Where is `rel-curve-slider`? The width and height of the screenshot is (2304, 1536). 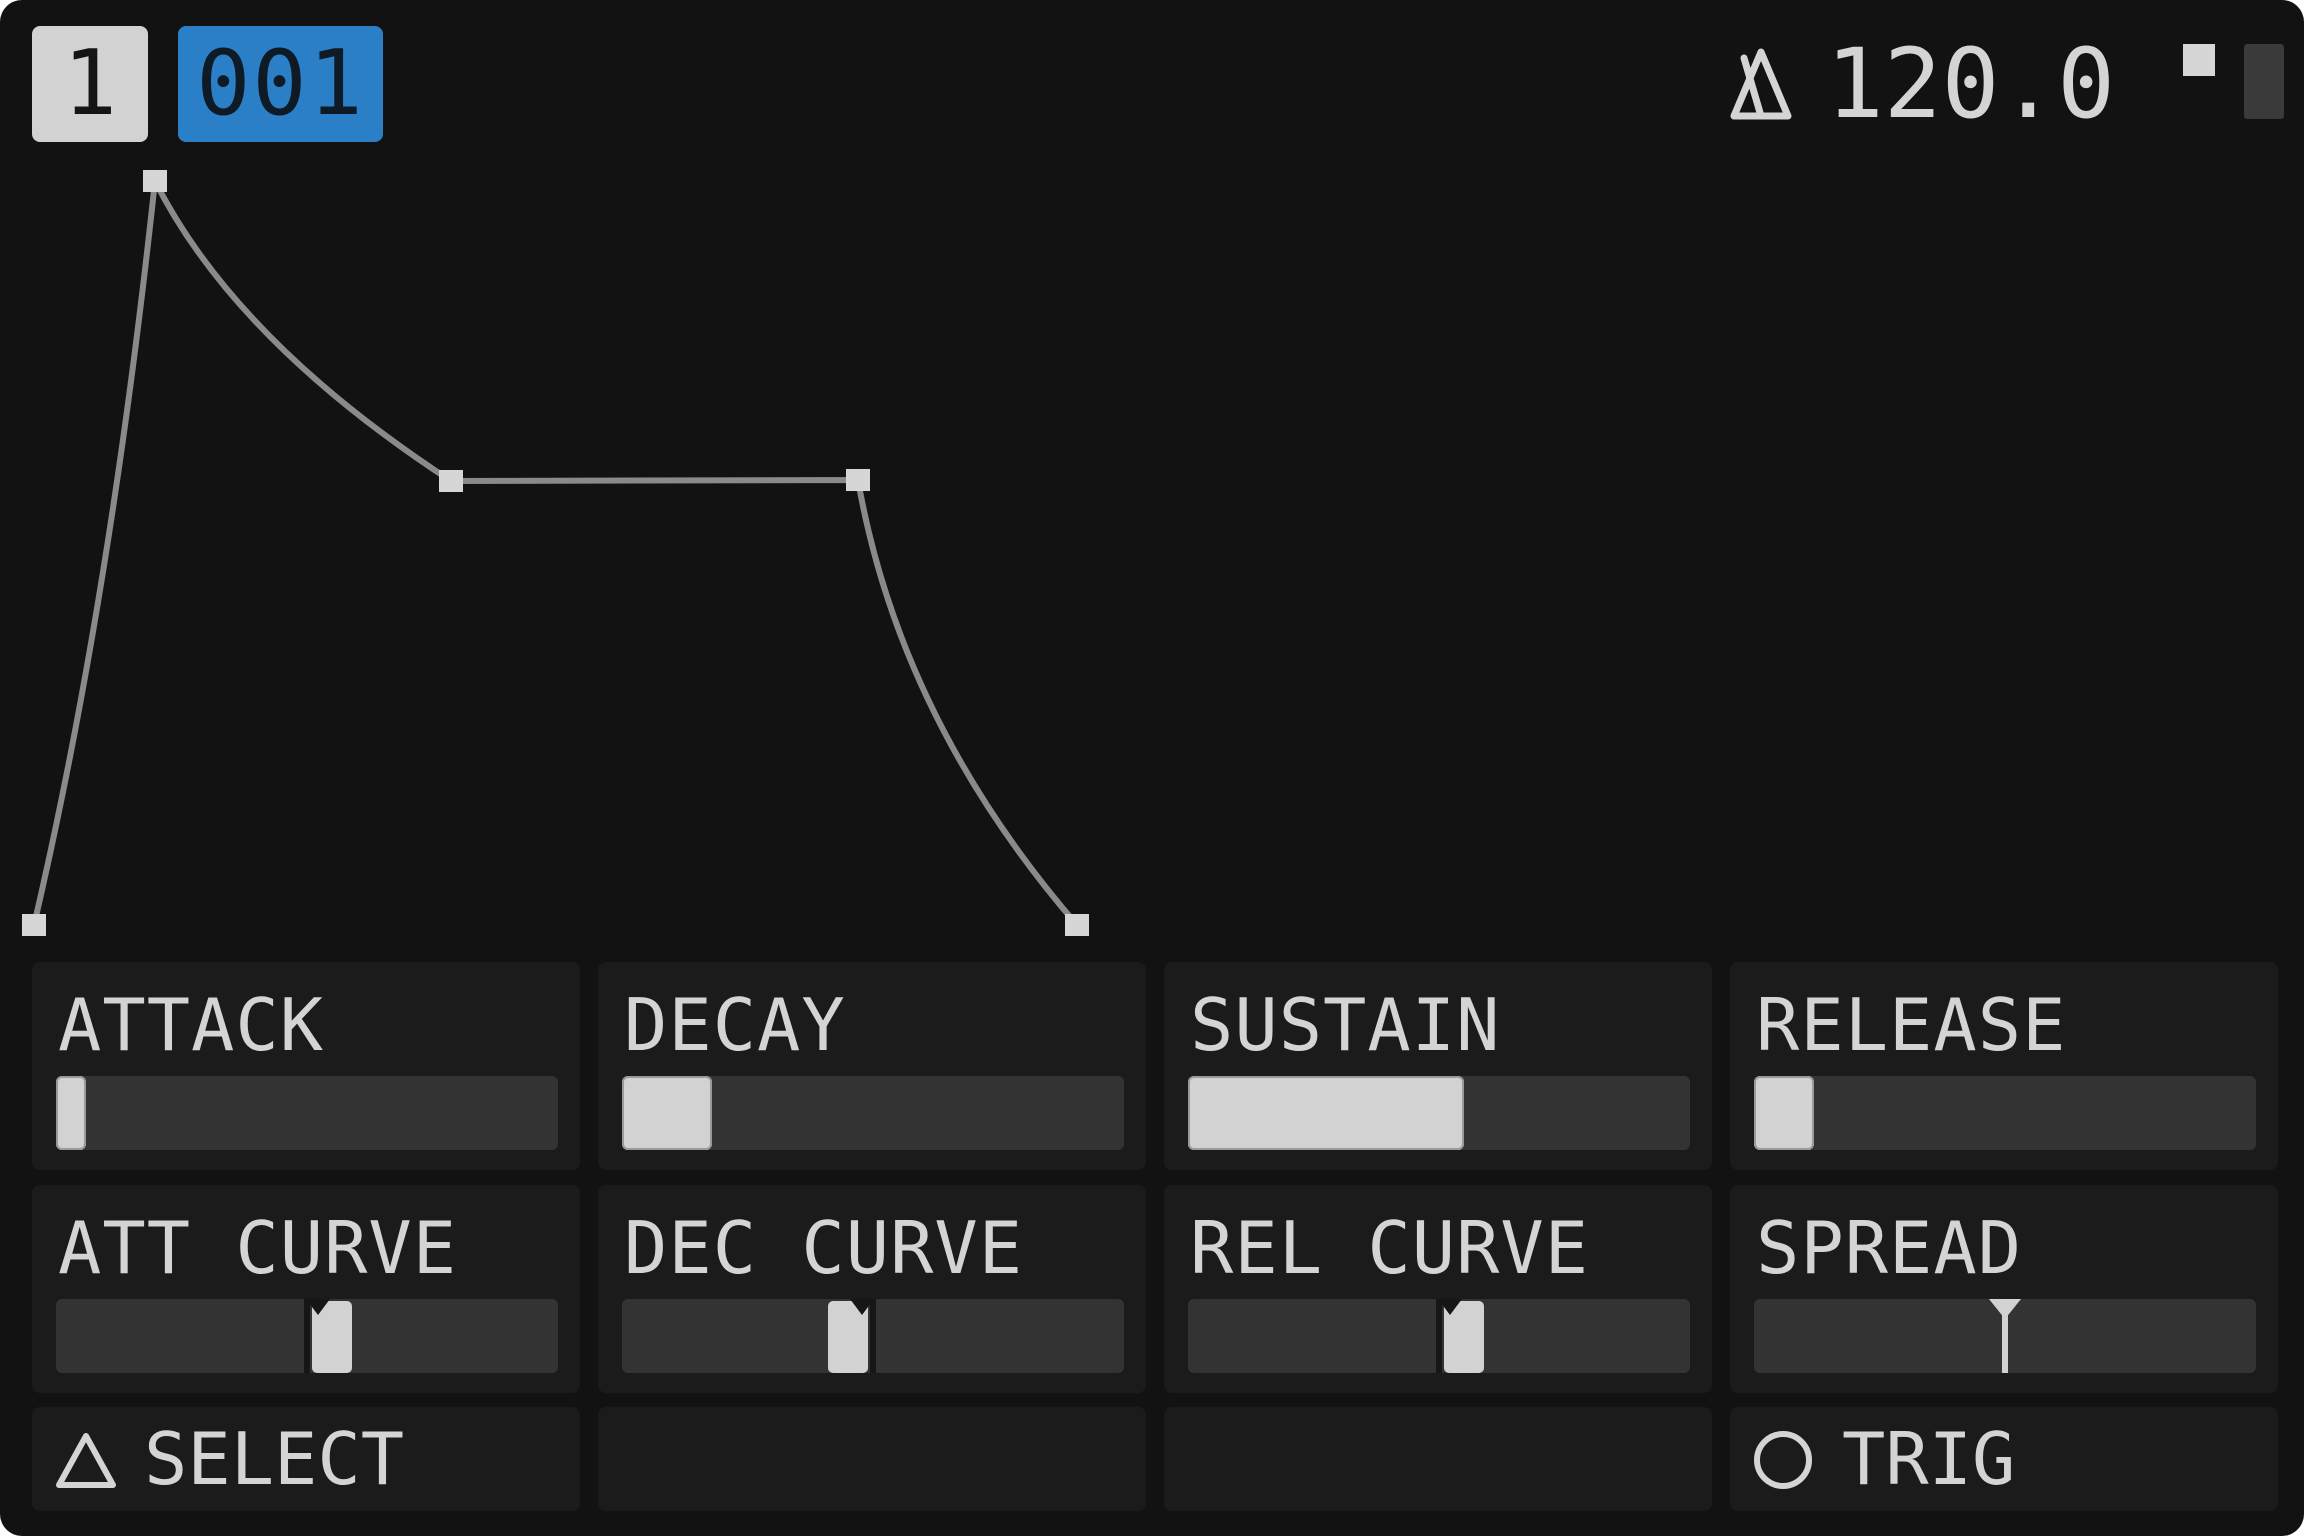
rel-curve-slider is located at coordinates (1439, 1336).